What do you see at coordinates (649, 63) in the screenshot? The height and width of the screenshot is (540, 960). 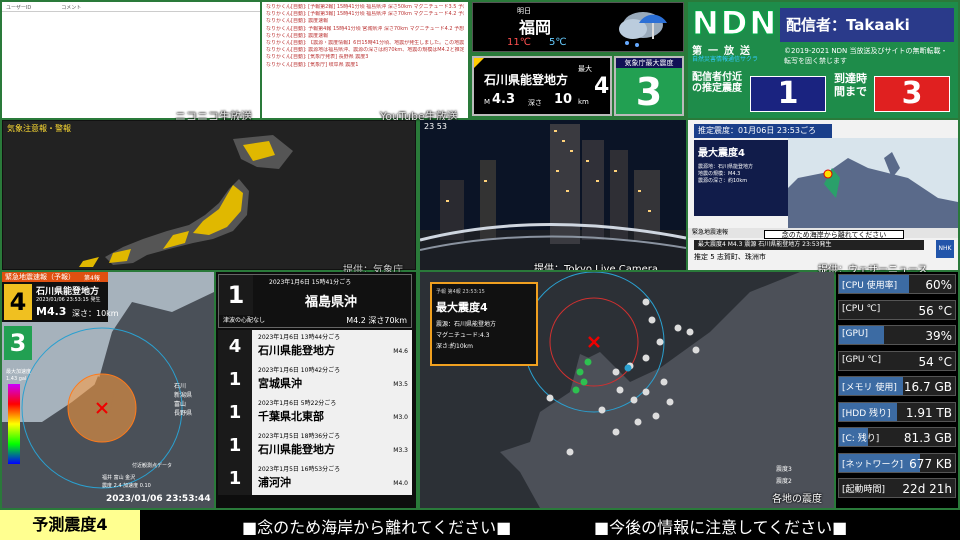 I see `jma-label: 気象庁最大震度` at bounding box center [649, 63].